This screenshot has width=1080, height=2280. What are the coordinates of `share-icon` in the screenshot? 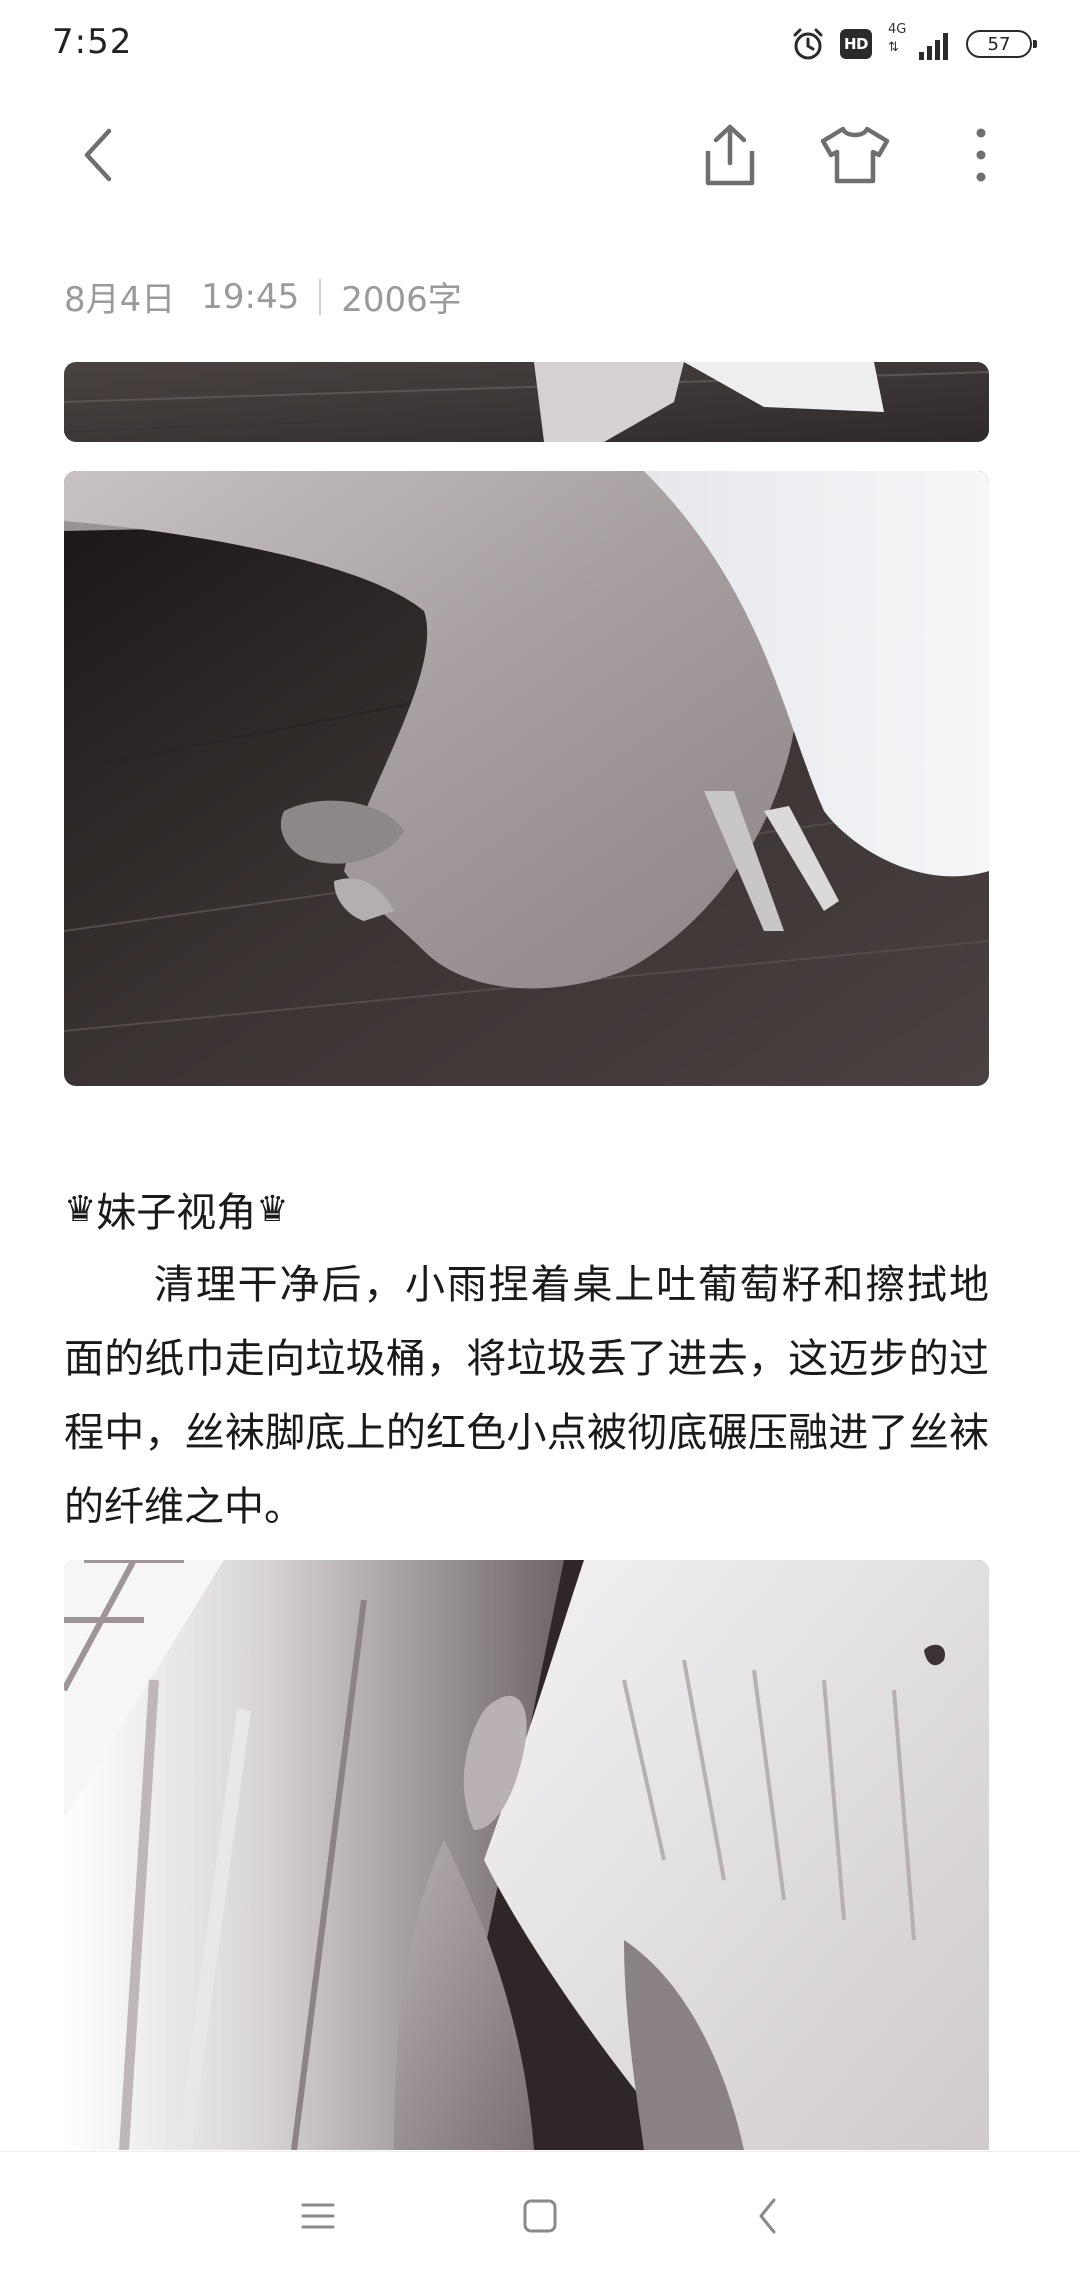 It's located at (730, 155).